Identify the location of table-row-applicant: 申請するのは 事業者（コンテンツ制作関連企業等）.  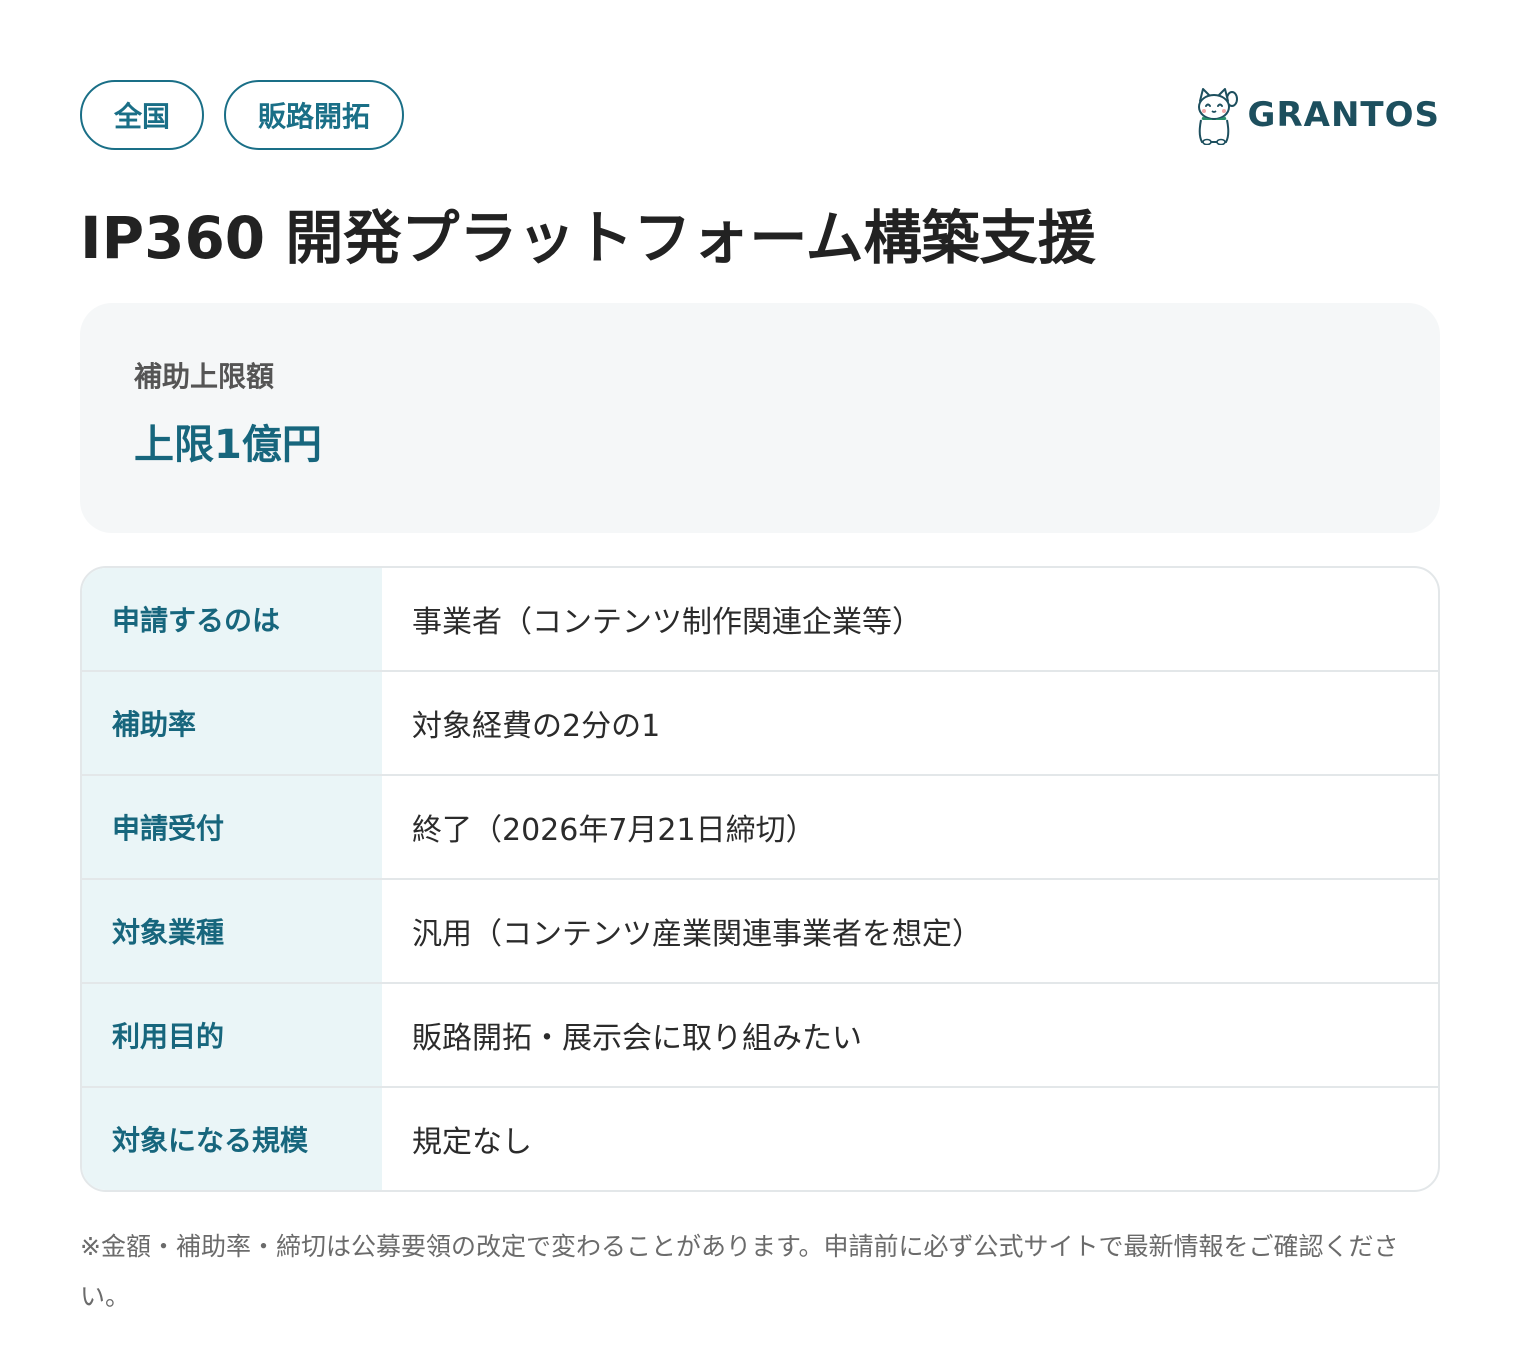
(760, 619).